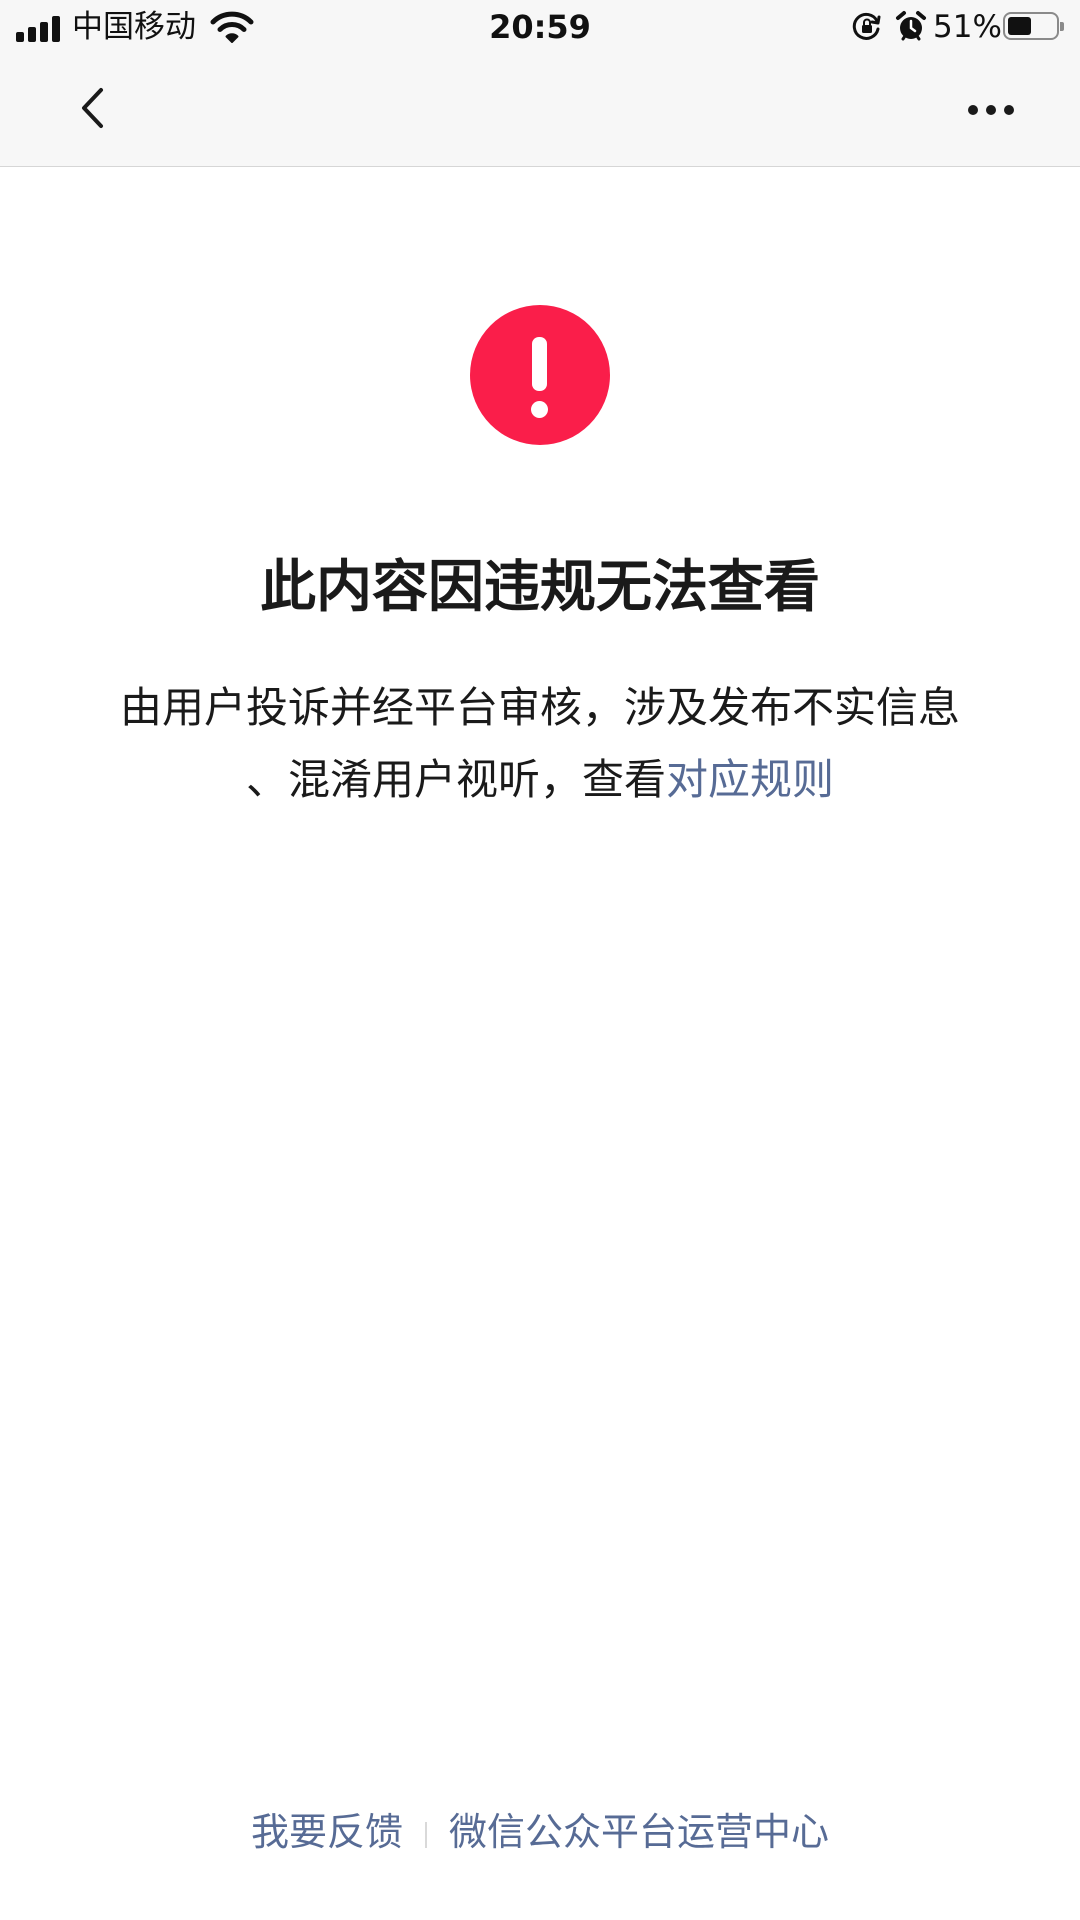 The image size is (1080, 1920). I want to click on battery-icon, so click(1033, 26).